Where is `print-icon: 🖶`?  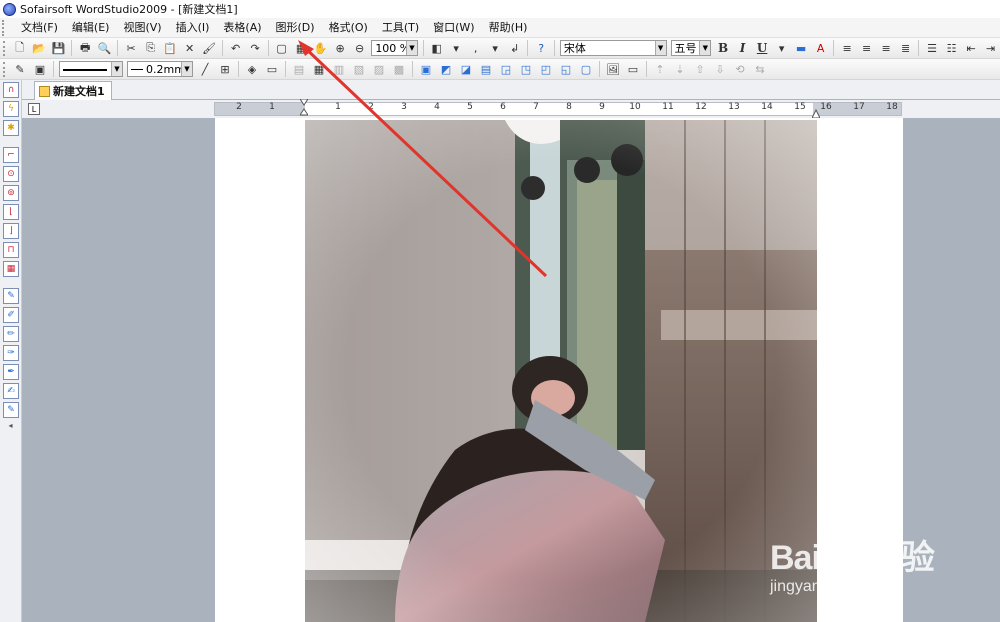 print-icon: 🖶 is located at coordinates (85, 48).